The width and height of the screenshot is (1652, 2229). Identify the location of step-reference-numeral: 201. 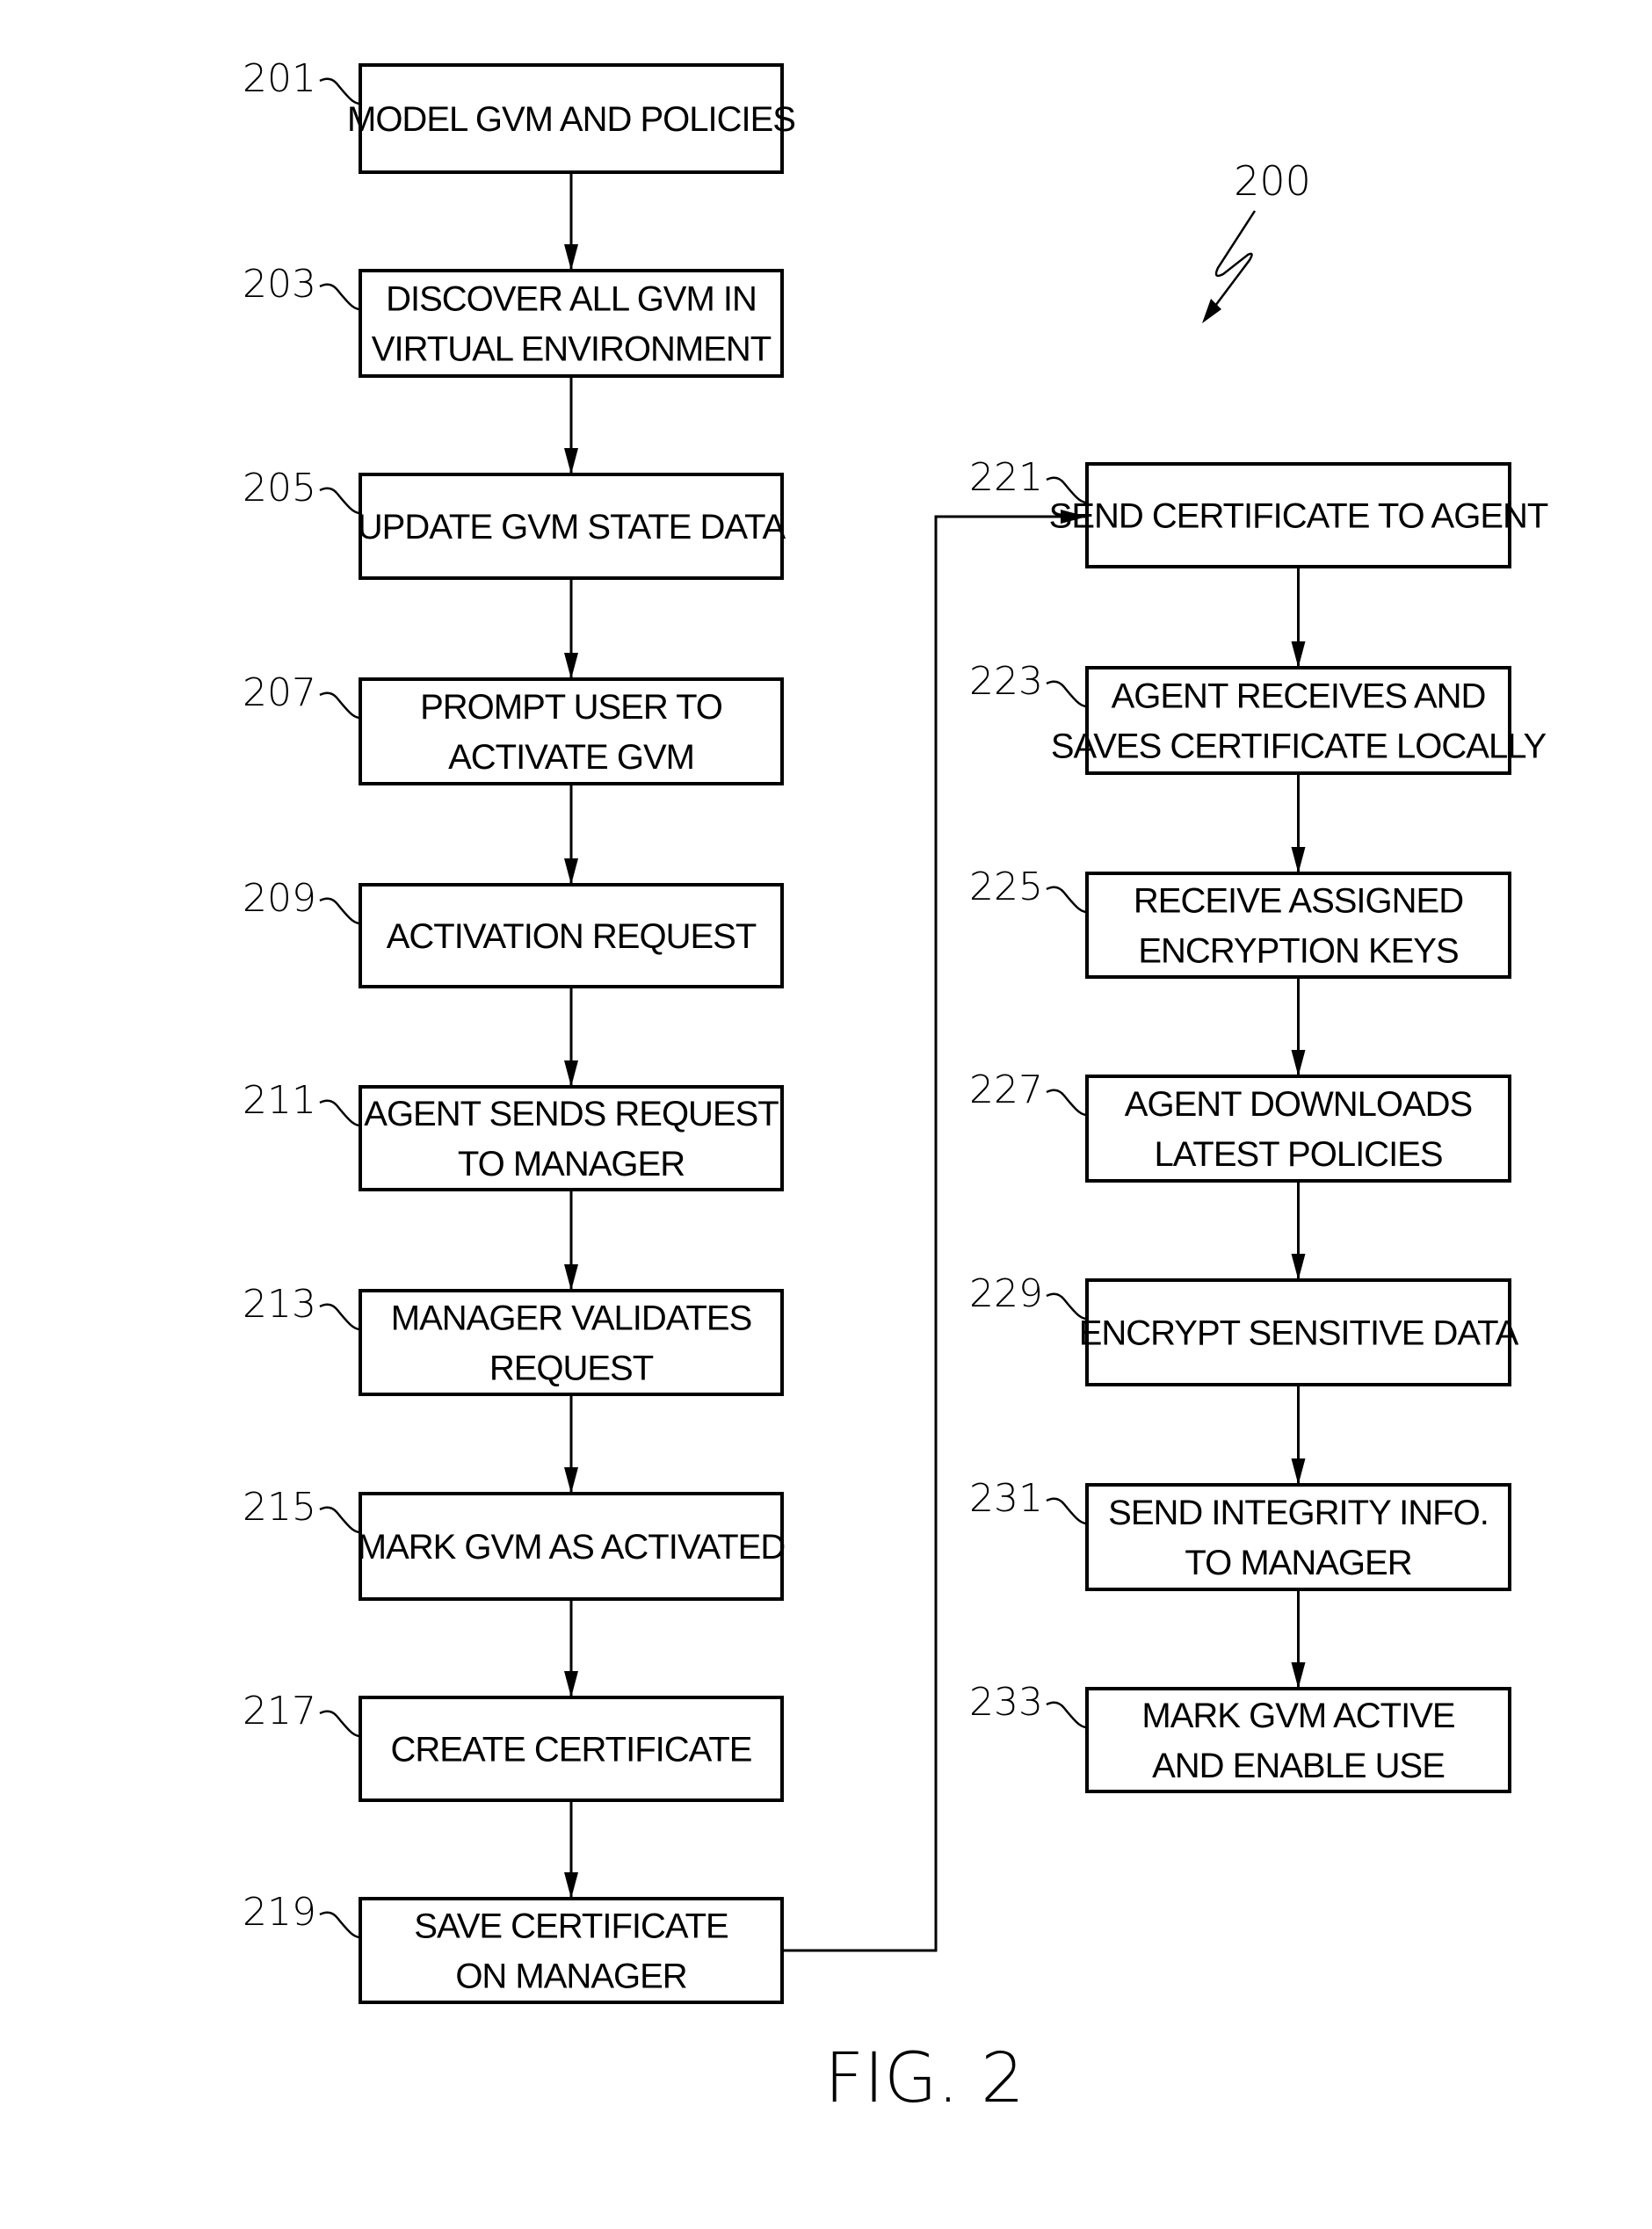
(280, 79).